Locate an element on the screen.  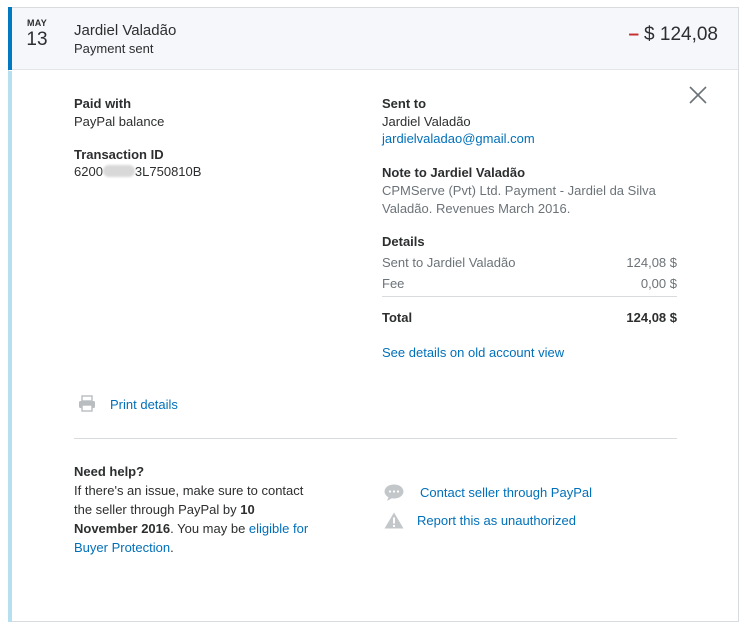
close-icon is located at coordinates (698, 95).